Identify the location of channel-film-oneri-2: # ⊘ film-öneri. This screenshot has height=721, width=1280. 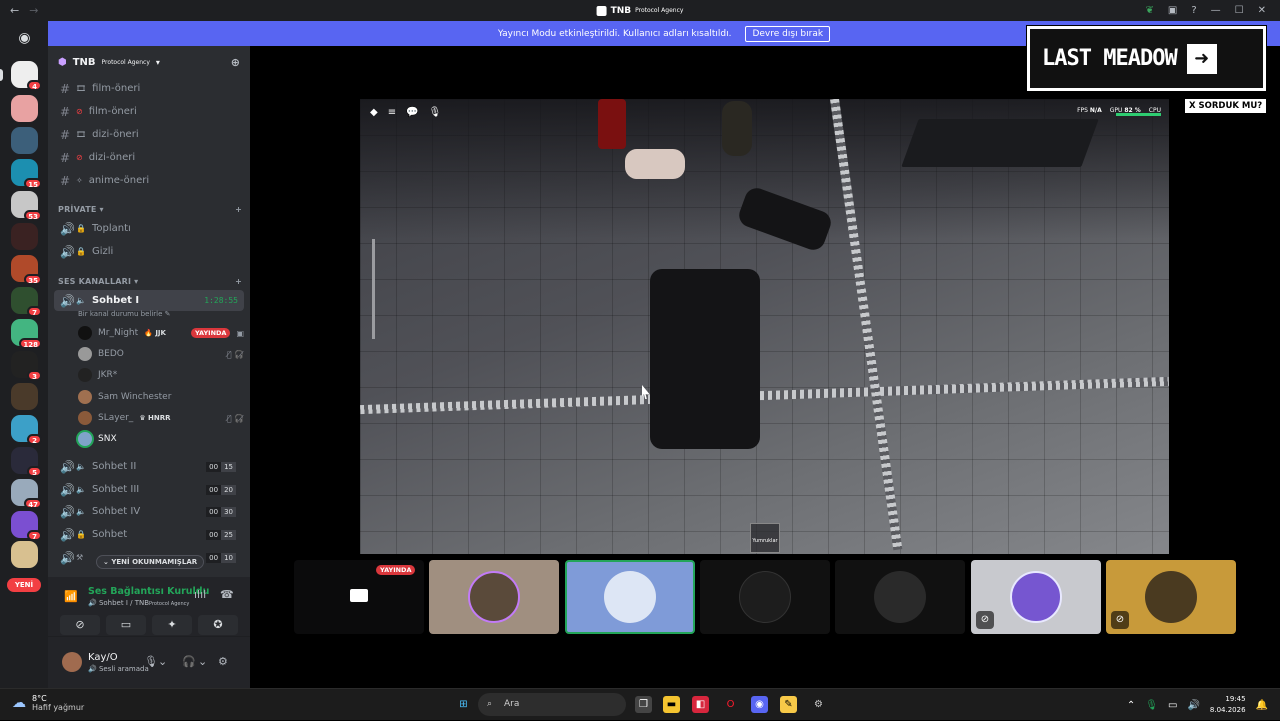
(149, 111).